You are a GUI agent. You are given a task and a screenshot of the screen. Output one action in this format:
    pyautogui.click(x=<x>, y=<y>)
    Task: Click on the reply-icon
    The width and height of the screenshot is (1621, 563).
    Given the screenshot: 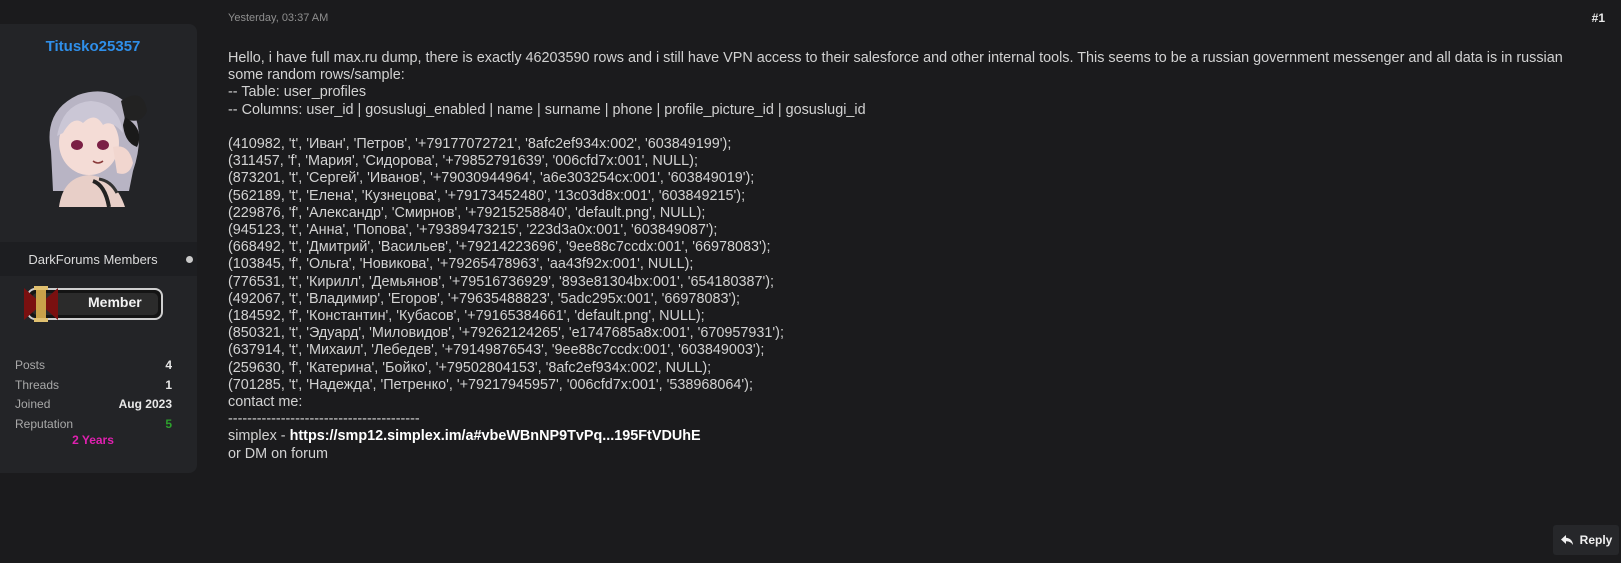 What is the action you would take?
    pyautogui.click(x=1566, y=540)
    